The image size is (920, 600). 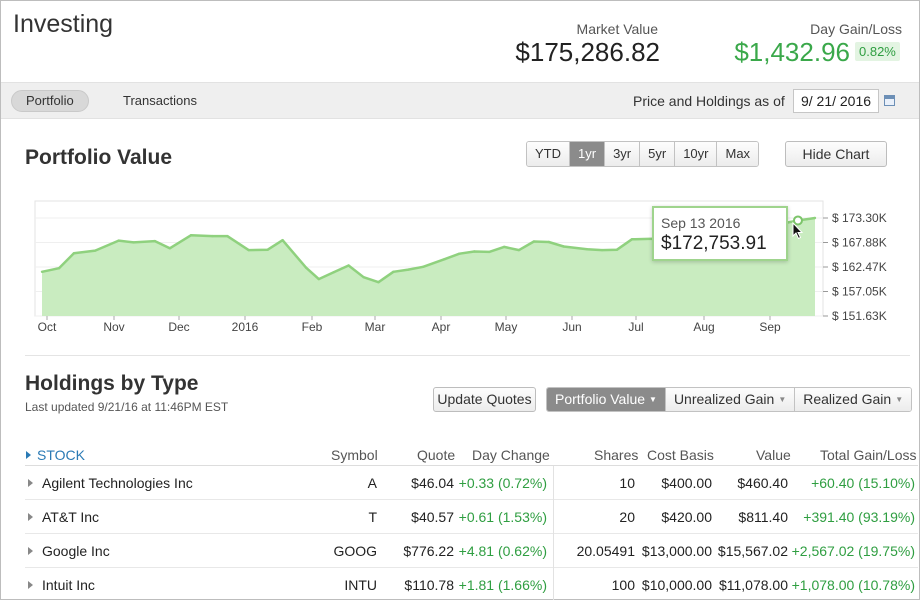 What do you see at coordinates (686, 517) in the screenshot?
I see `holding-cost-basis: $420.00` at bounding box center [686, 517].